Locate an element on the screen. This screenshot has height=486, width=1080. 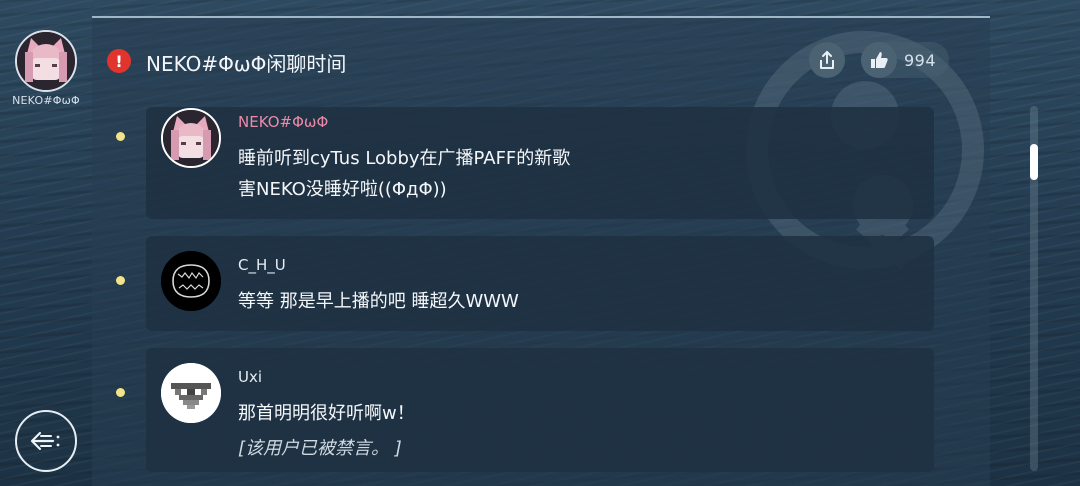
share-button is located at coordinates (827, 60).